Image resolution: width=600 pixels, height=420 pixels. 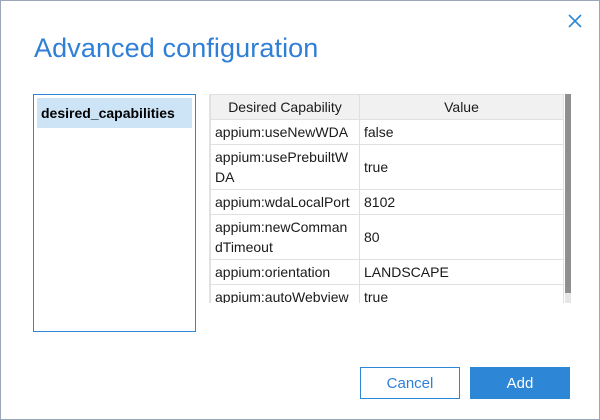 I want to click on value-cell: LANDSCAPE, so click(x=461, y=272).